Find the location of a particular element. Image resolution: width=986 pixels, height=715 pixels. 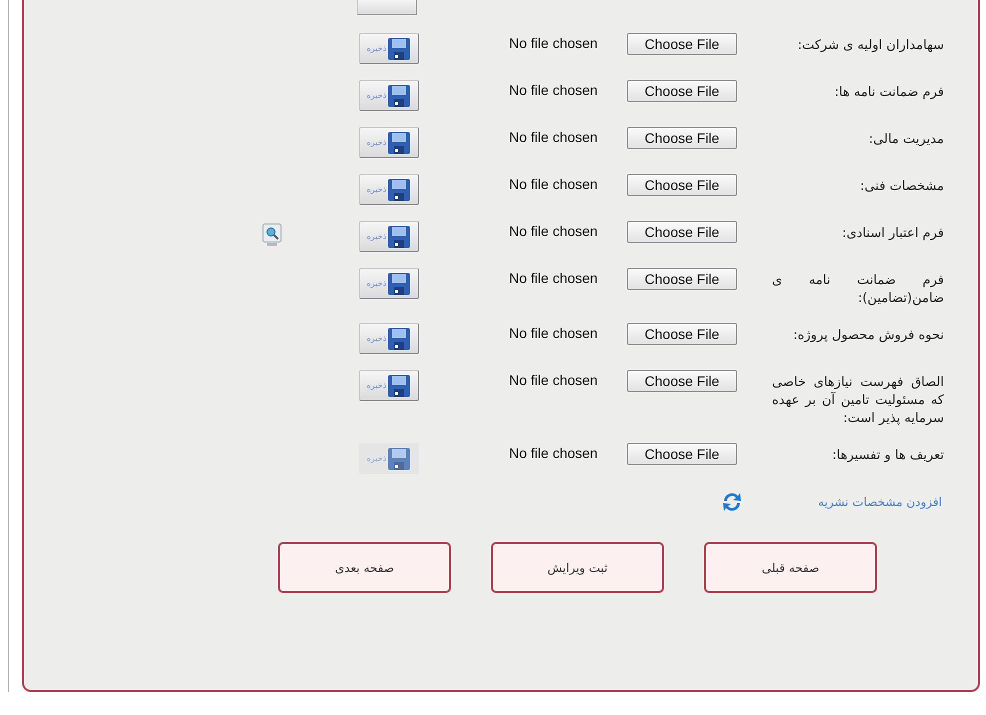

field-label: مشخصات فنی: is located at coordinates (901, 187).